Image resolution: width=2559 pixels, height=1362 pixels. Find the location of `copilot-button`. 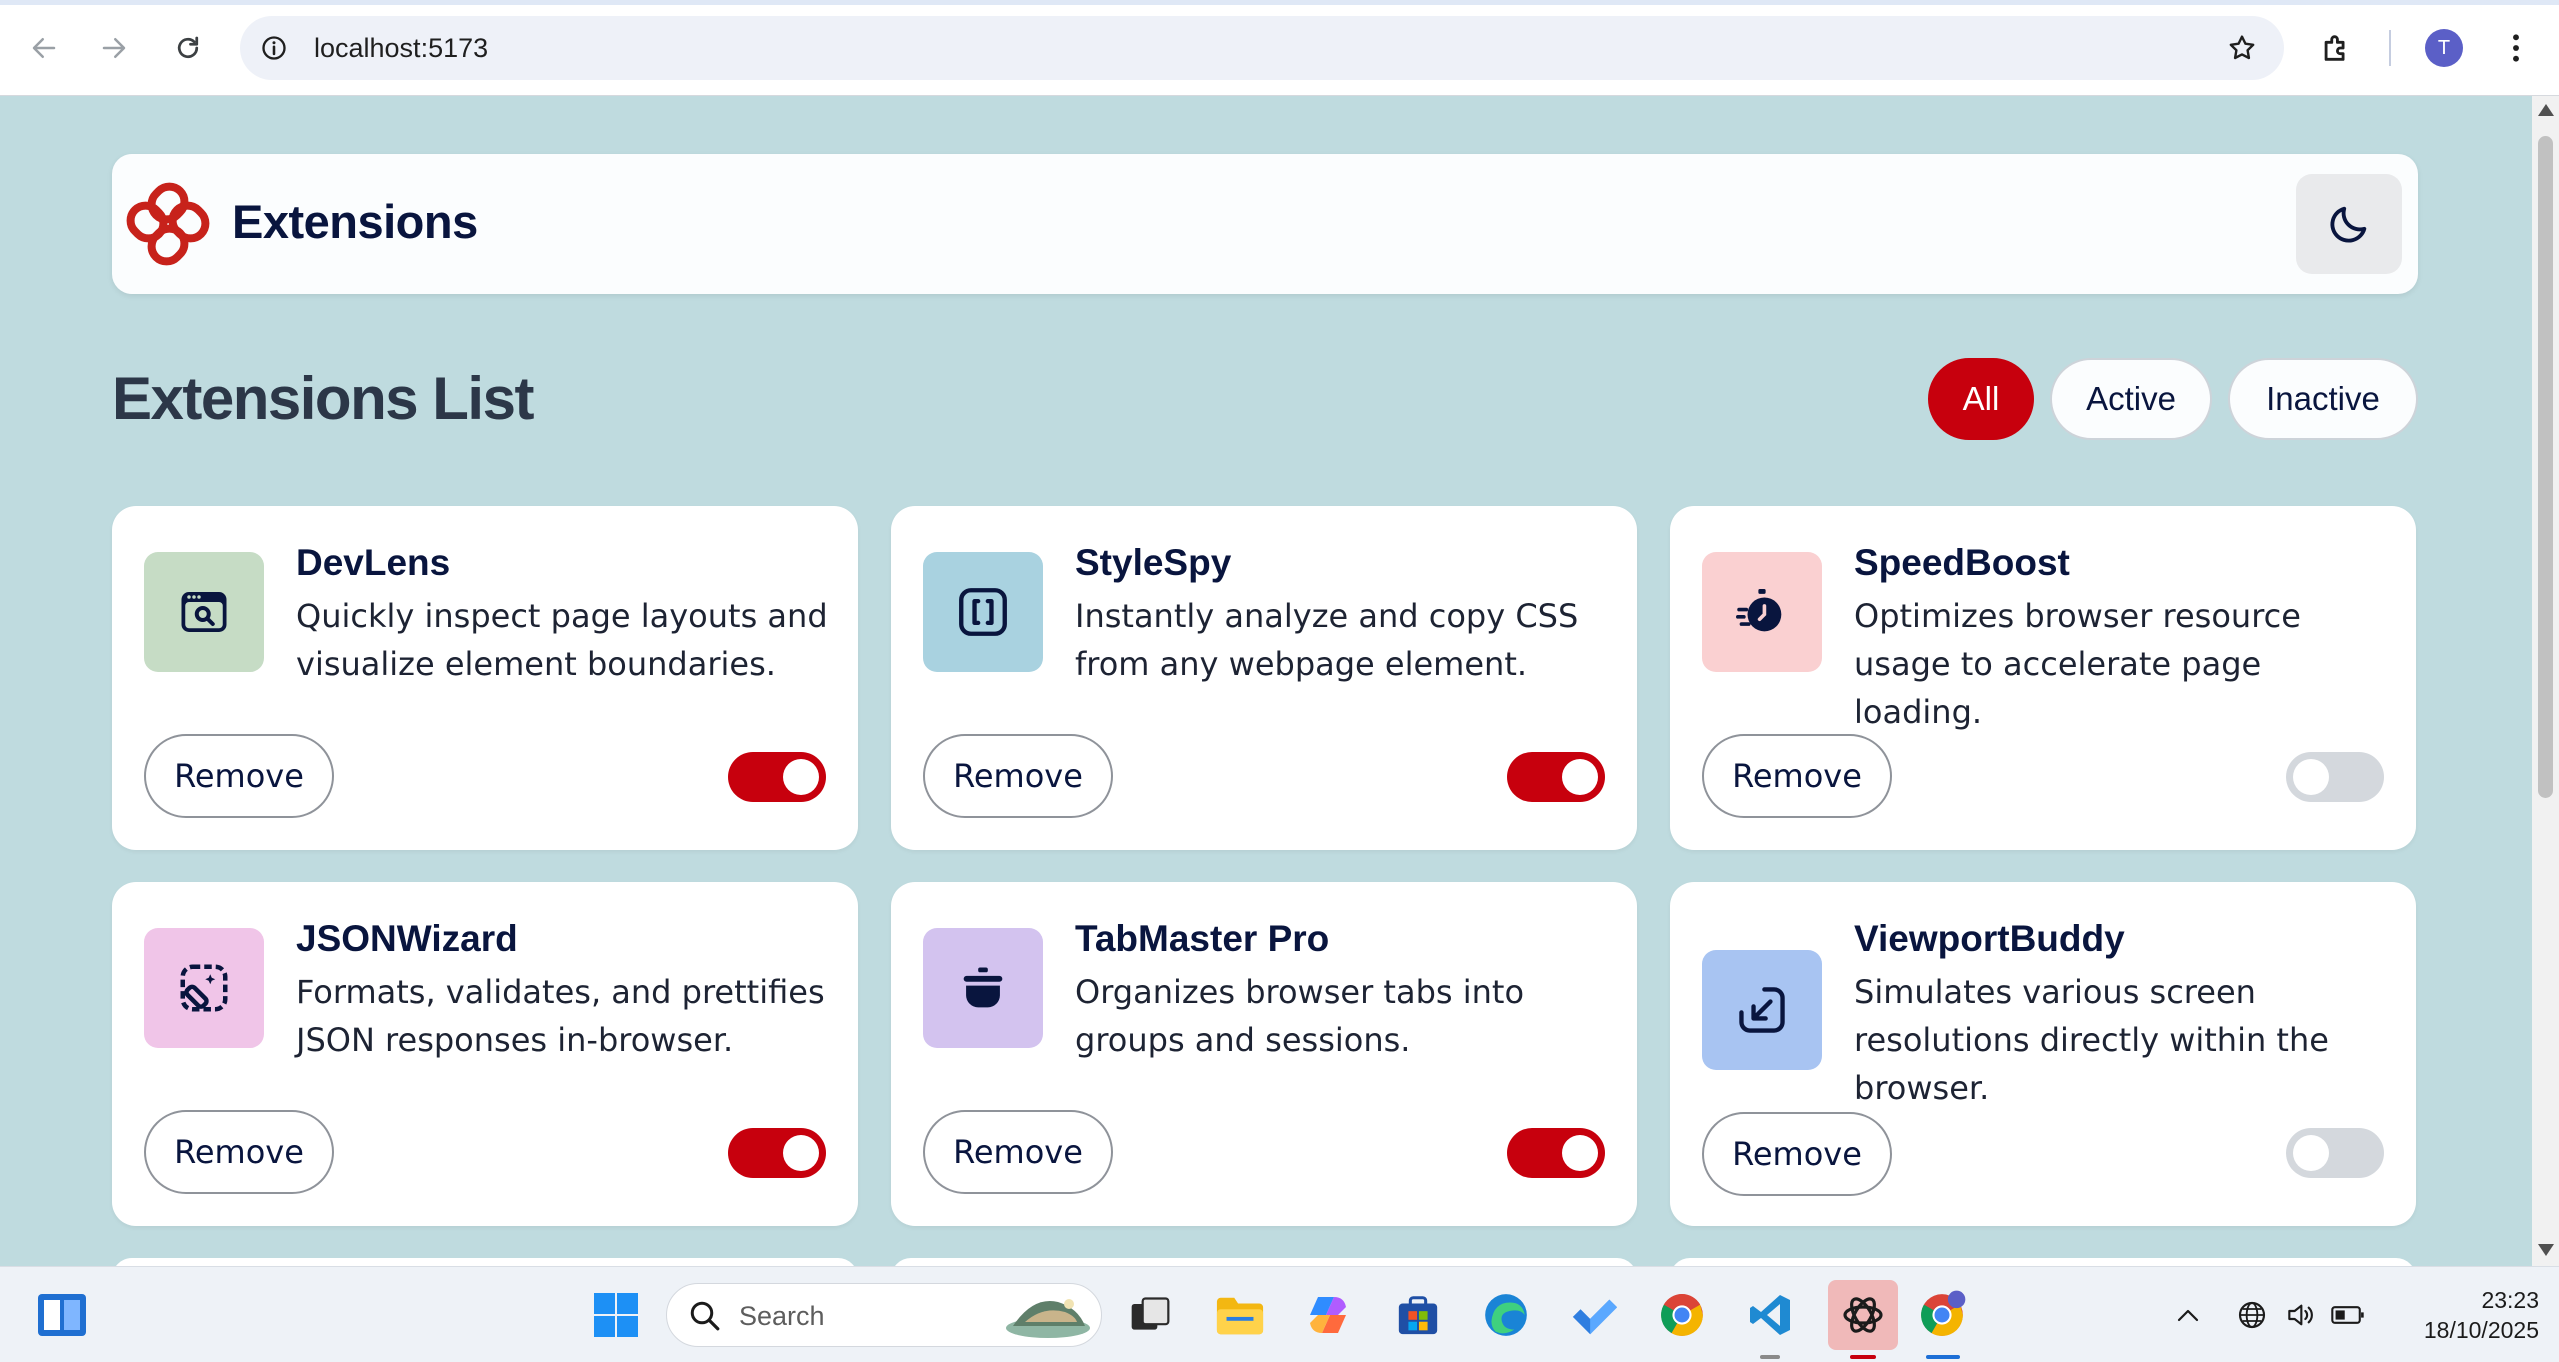

copilot-button is located at coordinates (1328, 1315).